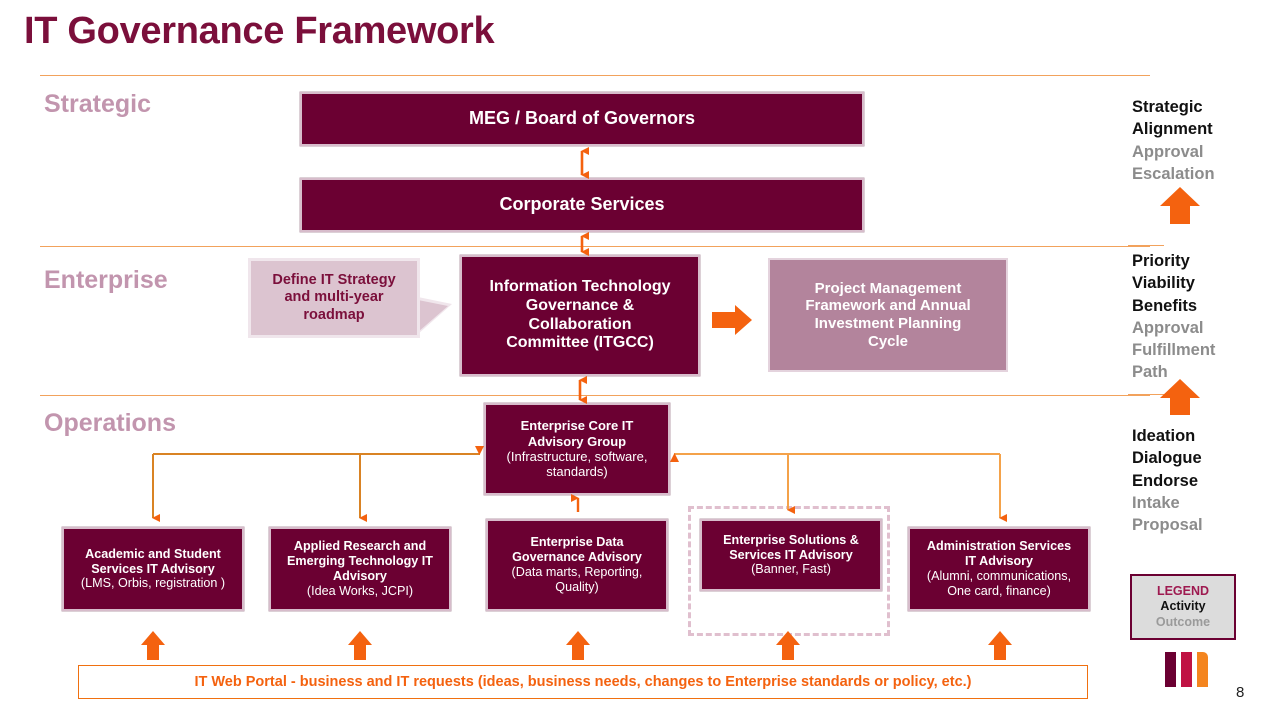 The width and height of the screenshot is (1280, 720). Describe the element at coordinates (1150, 372) in the screenshot. I see `annotation-enterprise-outcome-3: Path` at that location.